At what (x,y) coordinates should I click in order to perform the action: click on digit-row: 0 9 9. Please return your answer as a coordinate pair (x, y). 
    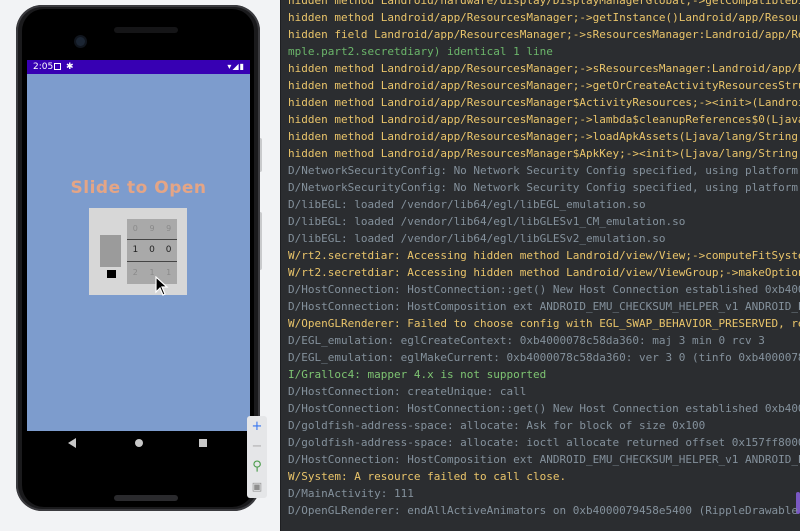
    Looking at the image, I should click on (152, 228).